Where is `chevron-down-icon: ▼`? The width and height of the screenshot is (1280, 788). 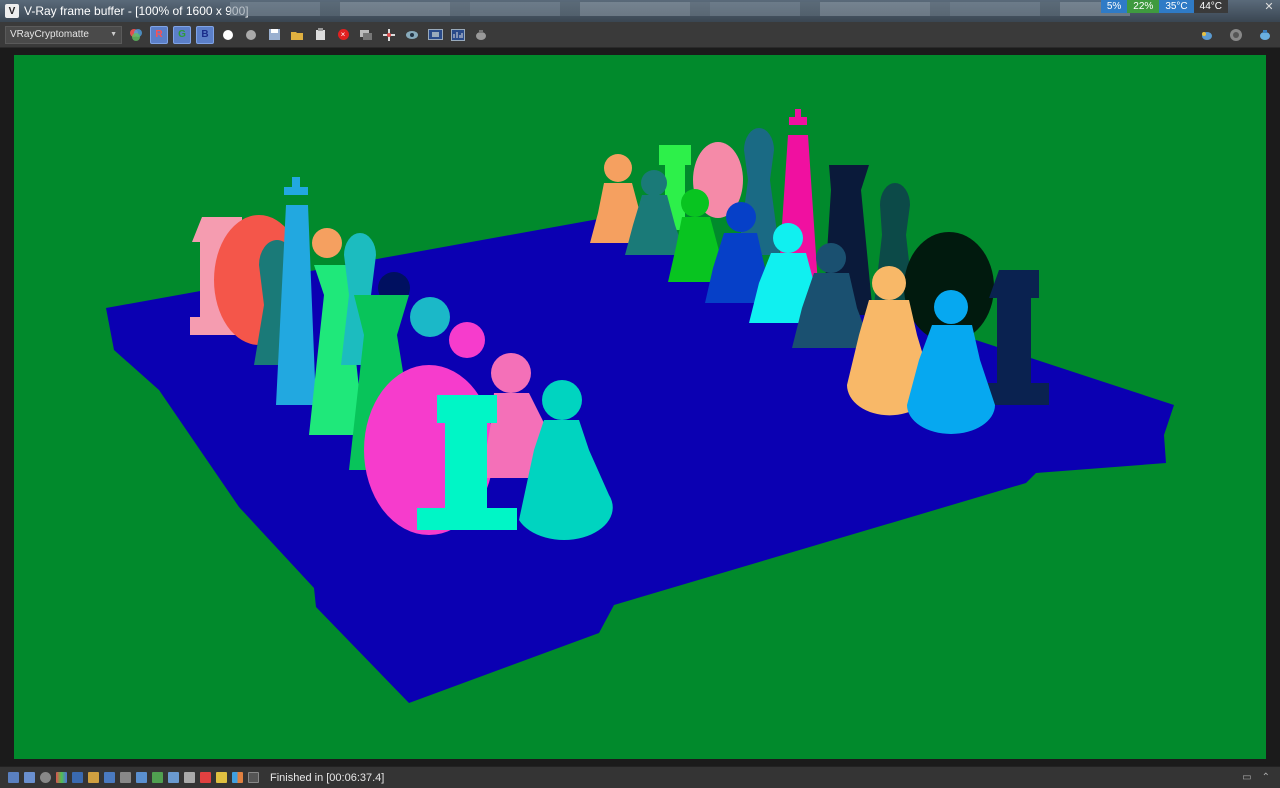 chevron-down-icon: ▼ is located at coordinates (113, 34).